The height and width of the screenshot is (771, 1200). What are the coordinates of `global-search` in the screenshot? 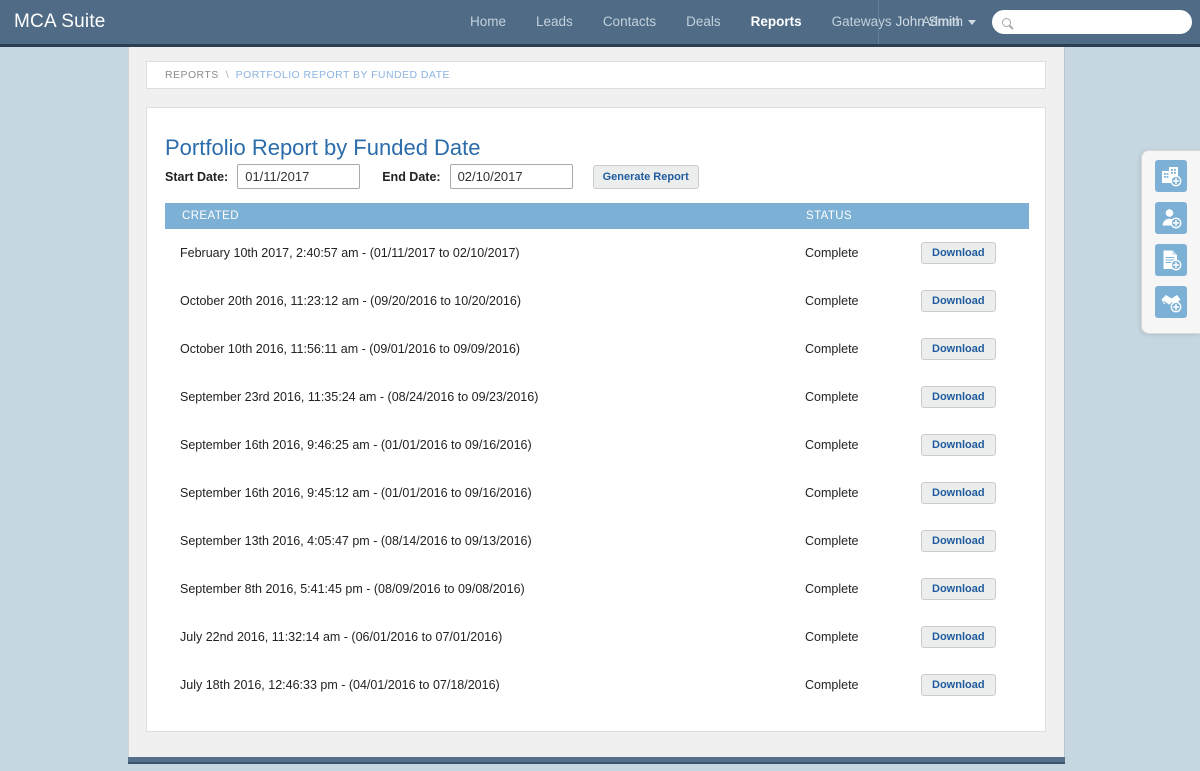 It's located at (1092, 22).